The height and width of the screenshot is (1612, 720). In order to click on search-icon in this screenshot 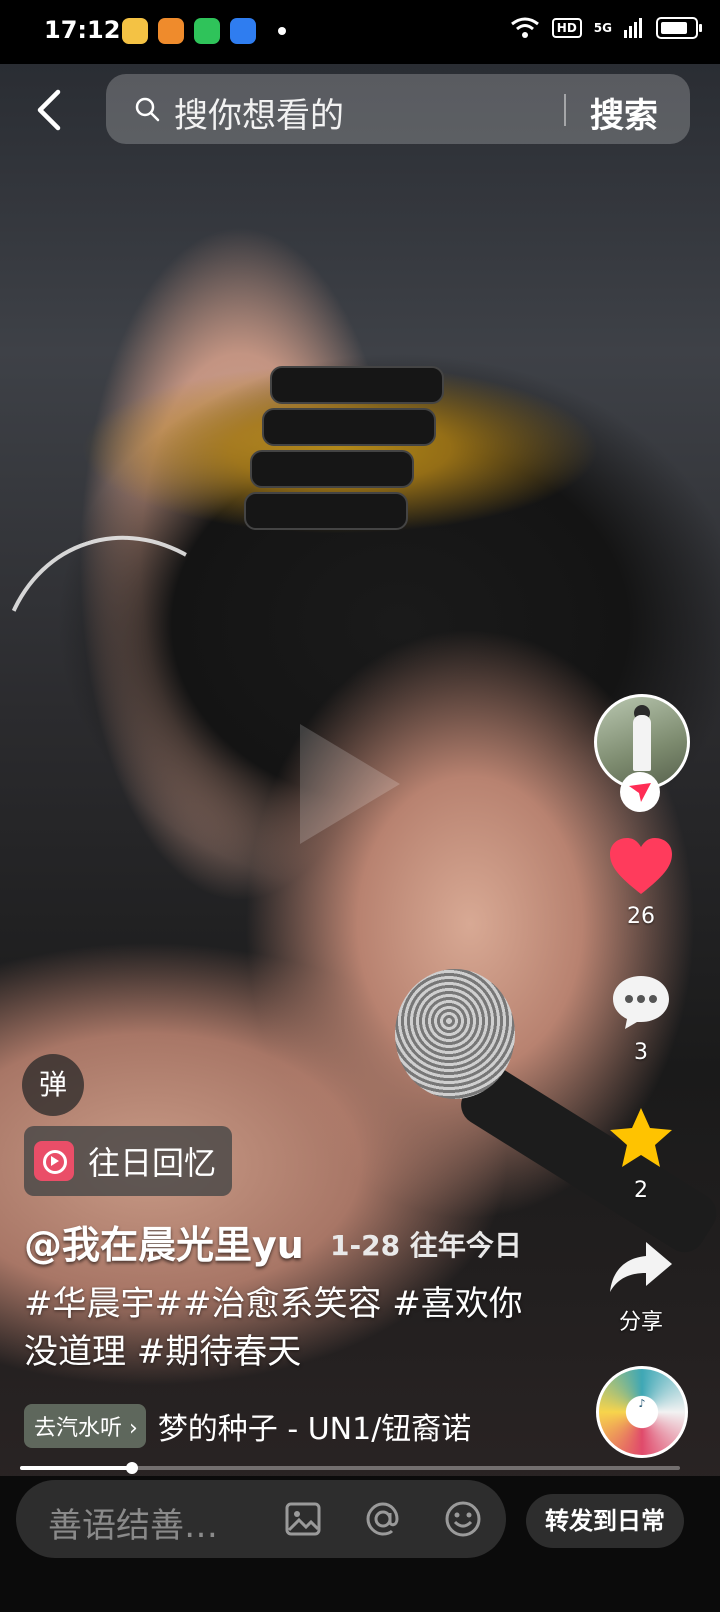, I will do `click(147, 109)`.